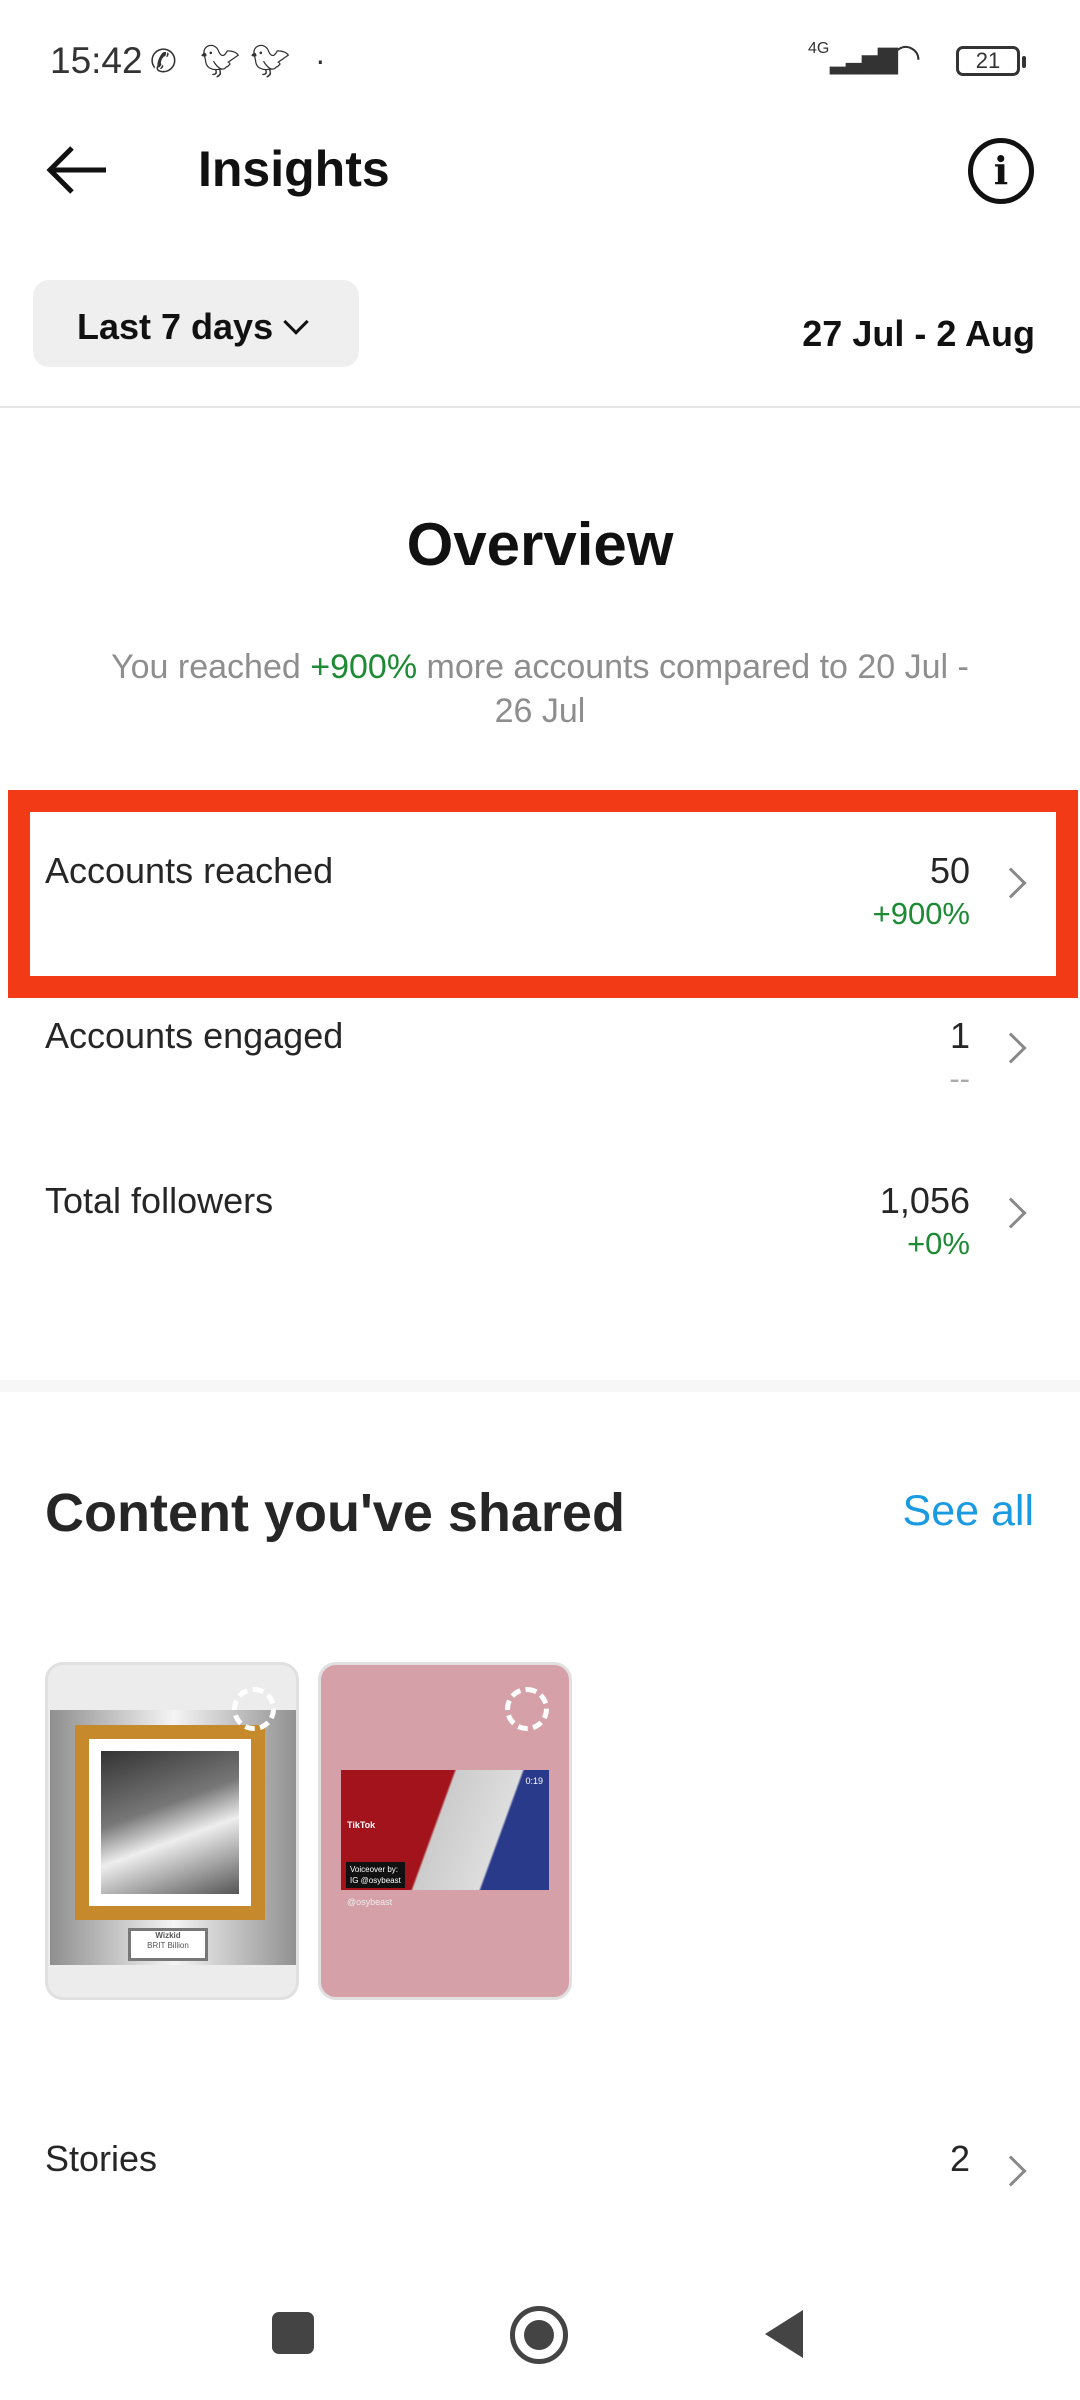 The height and width of the screenshot is (2400, 1080). I want to click on status-time: 15:42, so click(96, 60).